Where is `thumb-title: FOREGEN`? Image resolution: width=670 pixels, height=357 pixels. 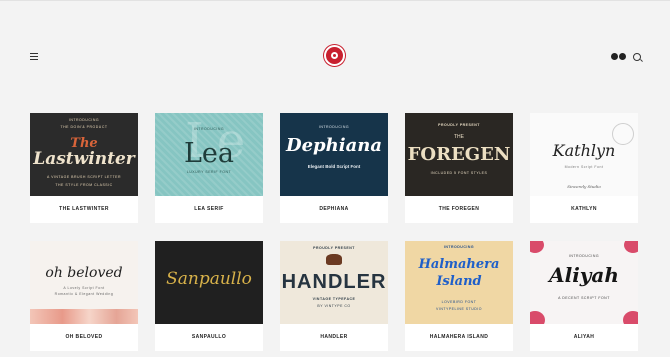
thumb-title: FOREGEN is located at coordinates (459, 154).